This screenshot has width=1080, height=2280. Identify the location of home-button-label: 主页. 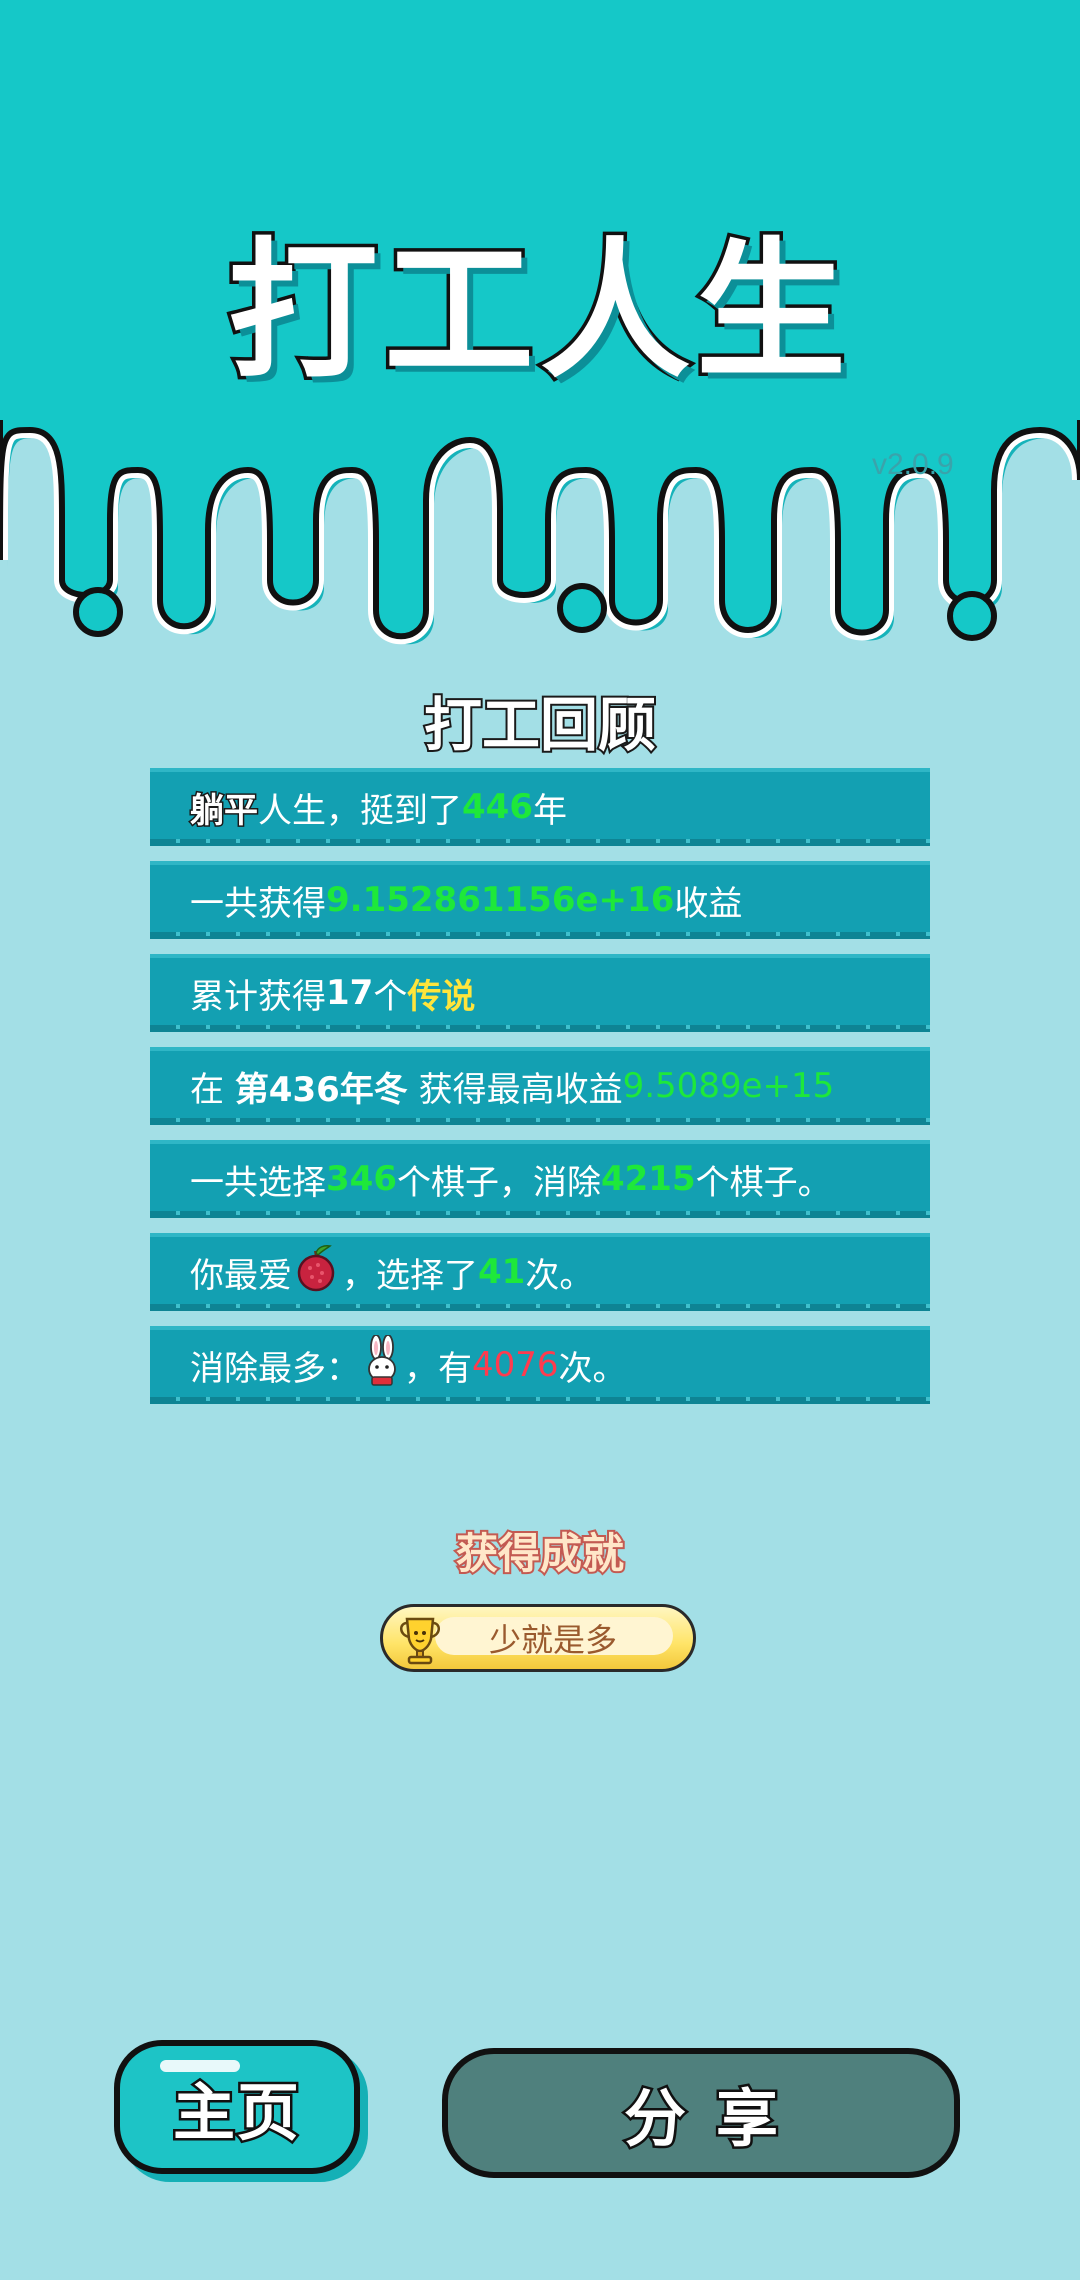
(235, 2113).